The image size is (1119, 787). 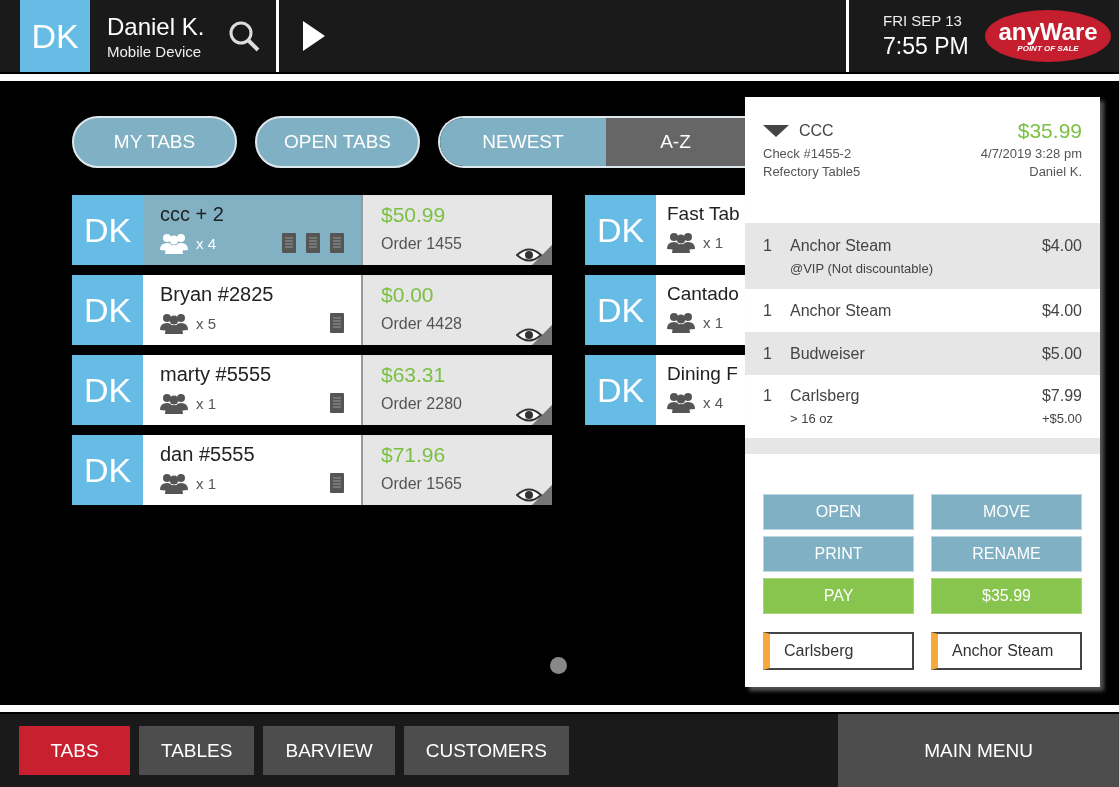 I want to click on tab-card: Bryan #2825 x 5, so click(x=253, y=310).